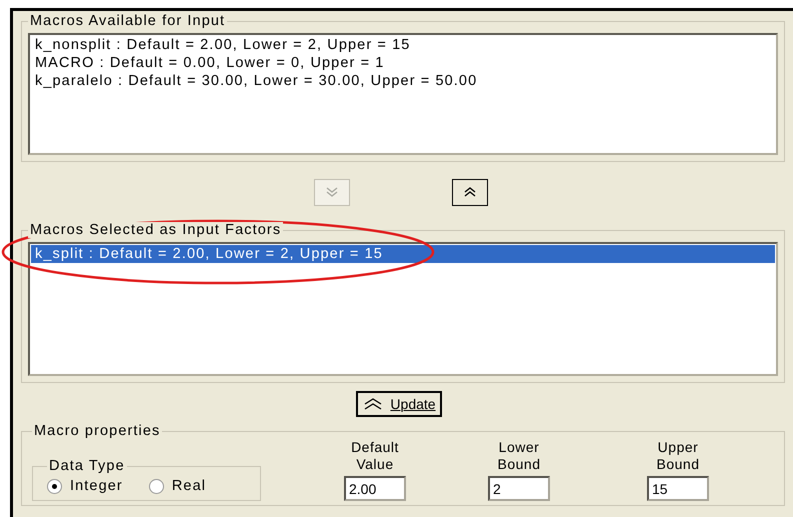  What do you see at coordinates (375, 488) in the screenshot?
I see `input-field: 2.00` at bounding box center [375, 488].